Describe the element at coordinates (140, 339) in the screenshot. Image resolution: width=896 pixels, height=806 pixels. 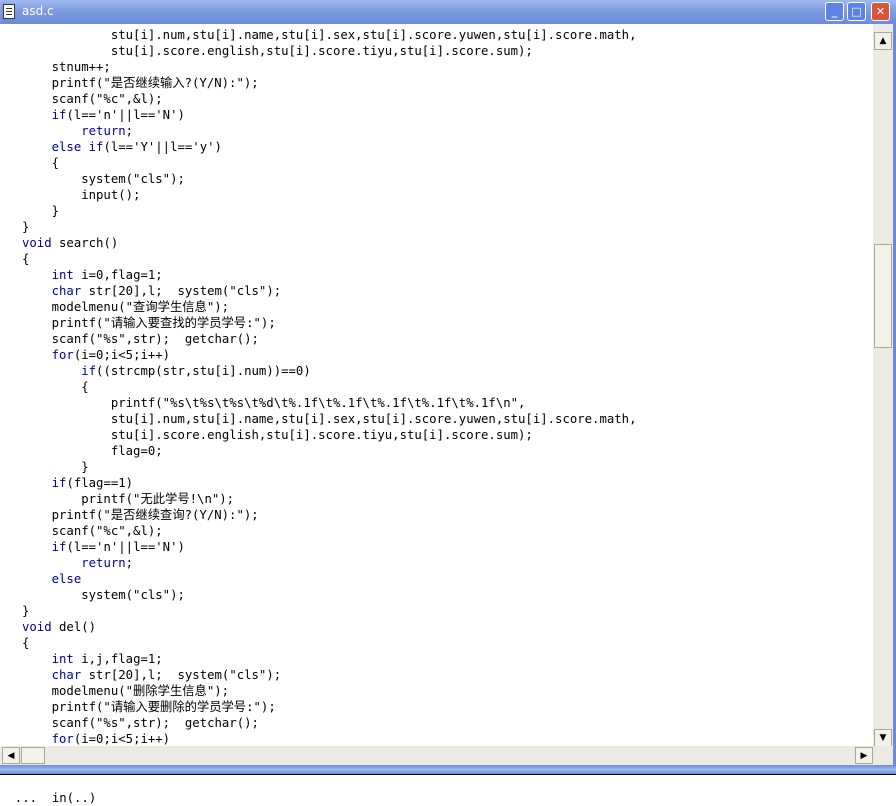
I see `code-line: scanf("%s",str); getchar();` at that location.